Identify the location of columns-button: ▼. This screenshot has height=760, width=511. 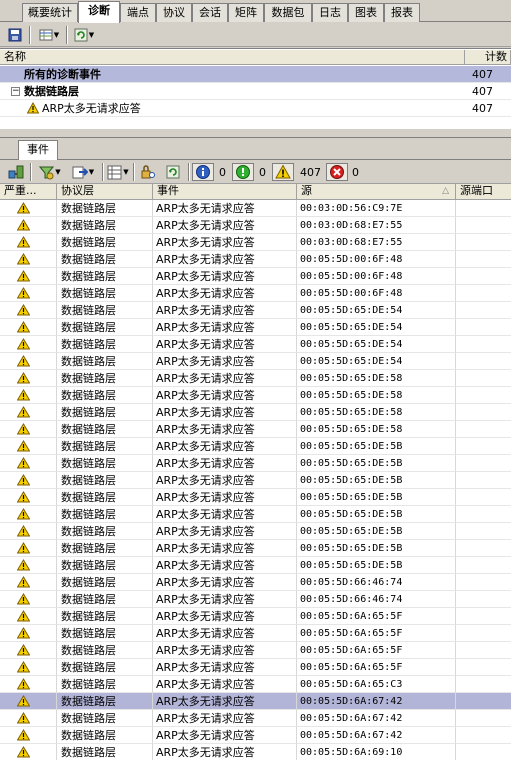
(118, 172).